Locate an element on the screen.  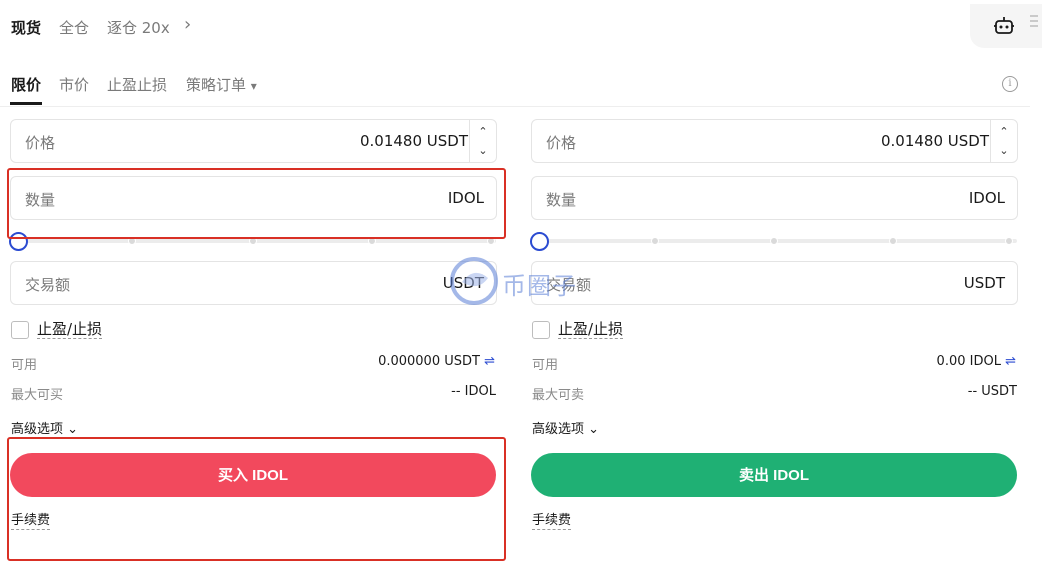
sell-fee-label: 手续费 is located at coordinates (552, 521).